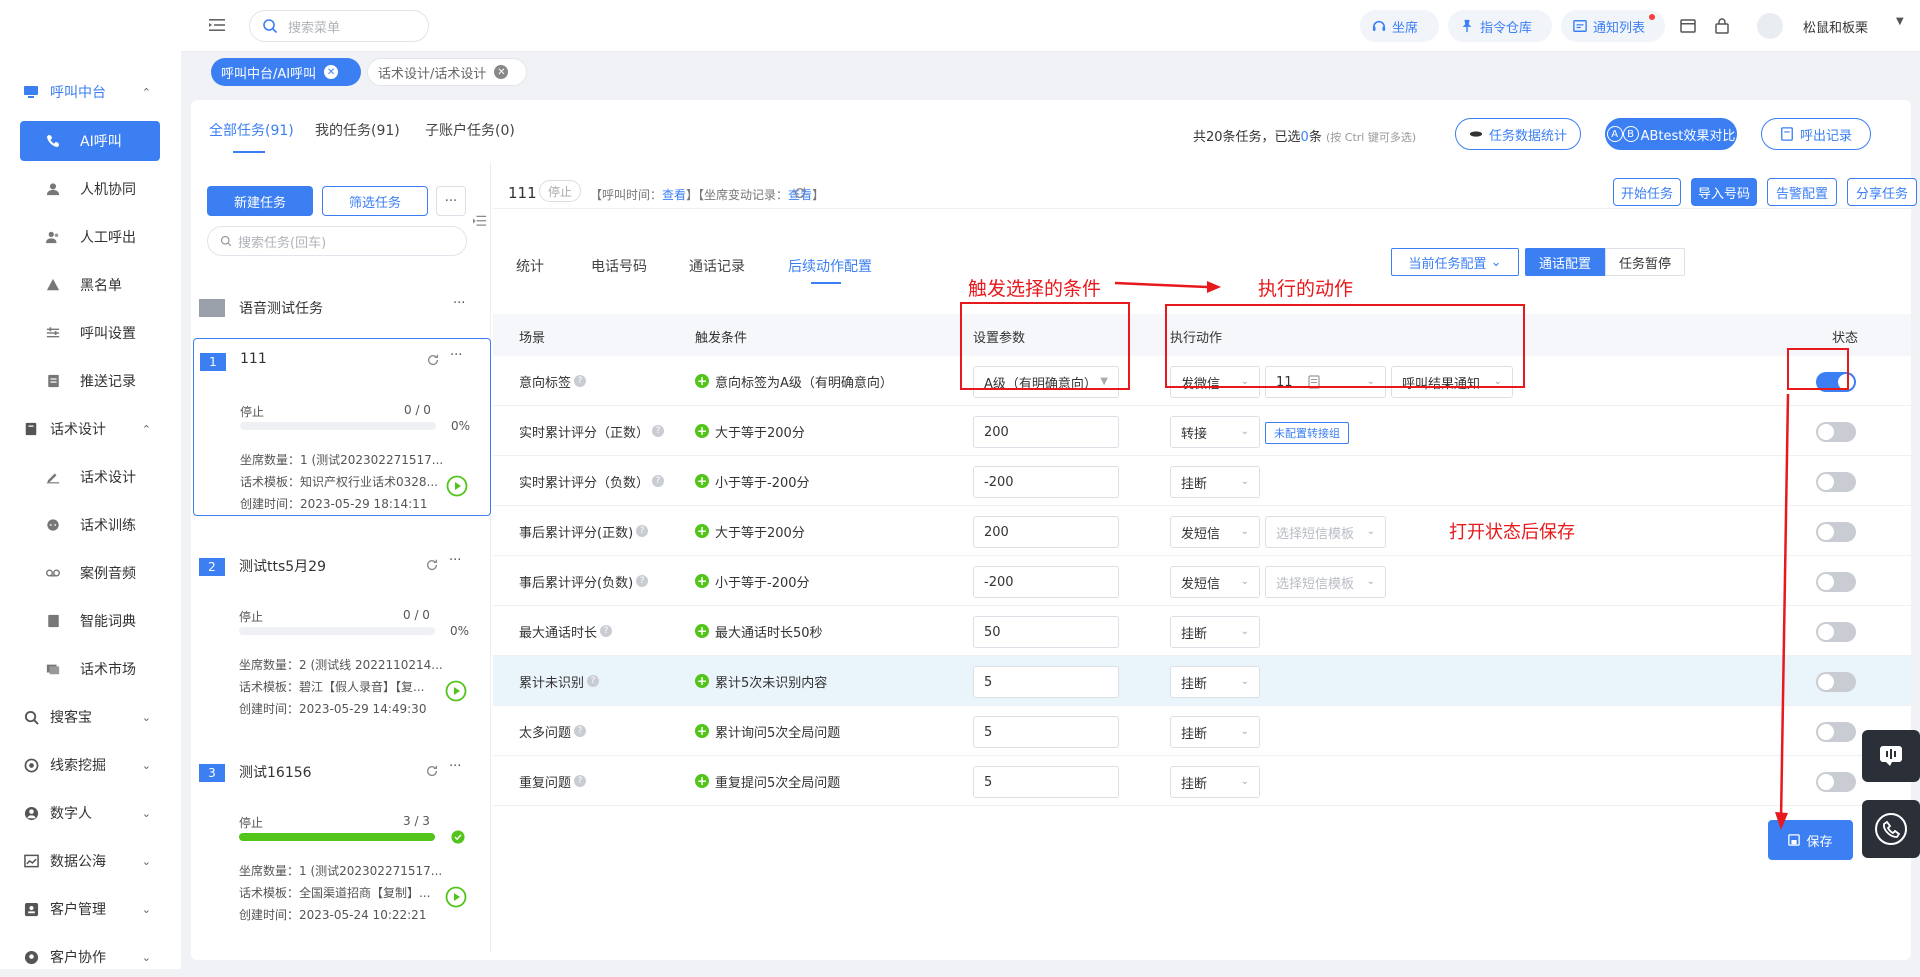 The image size is (1920, 977). I want to click on command-repo-button: 指令仓库, so click(1500, 26).